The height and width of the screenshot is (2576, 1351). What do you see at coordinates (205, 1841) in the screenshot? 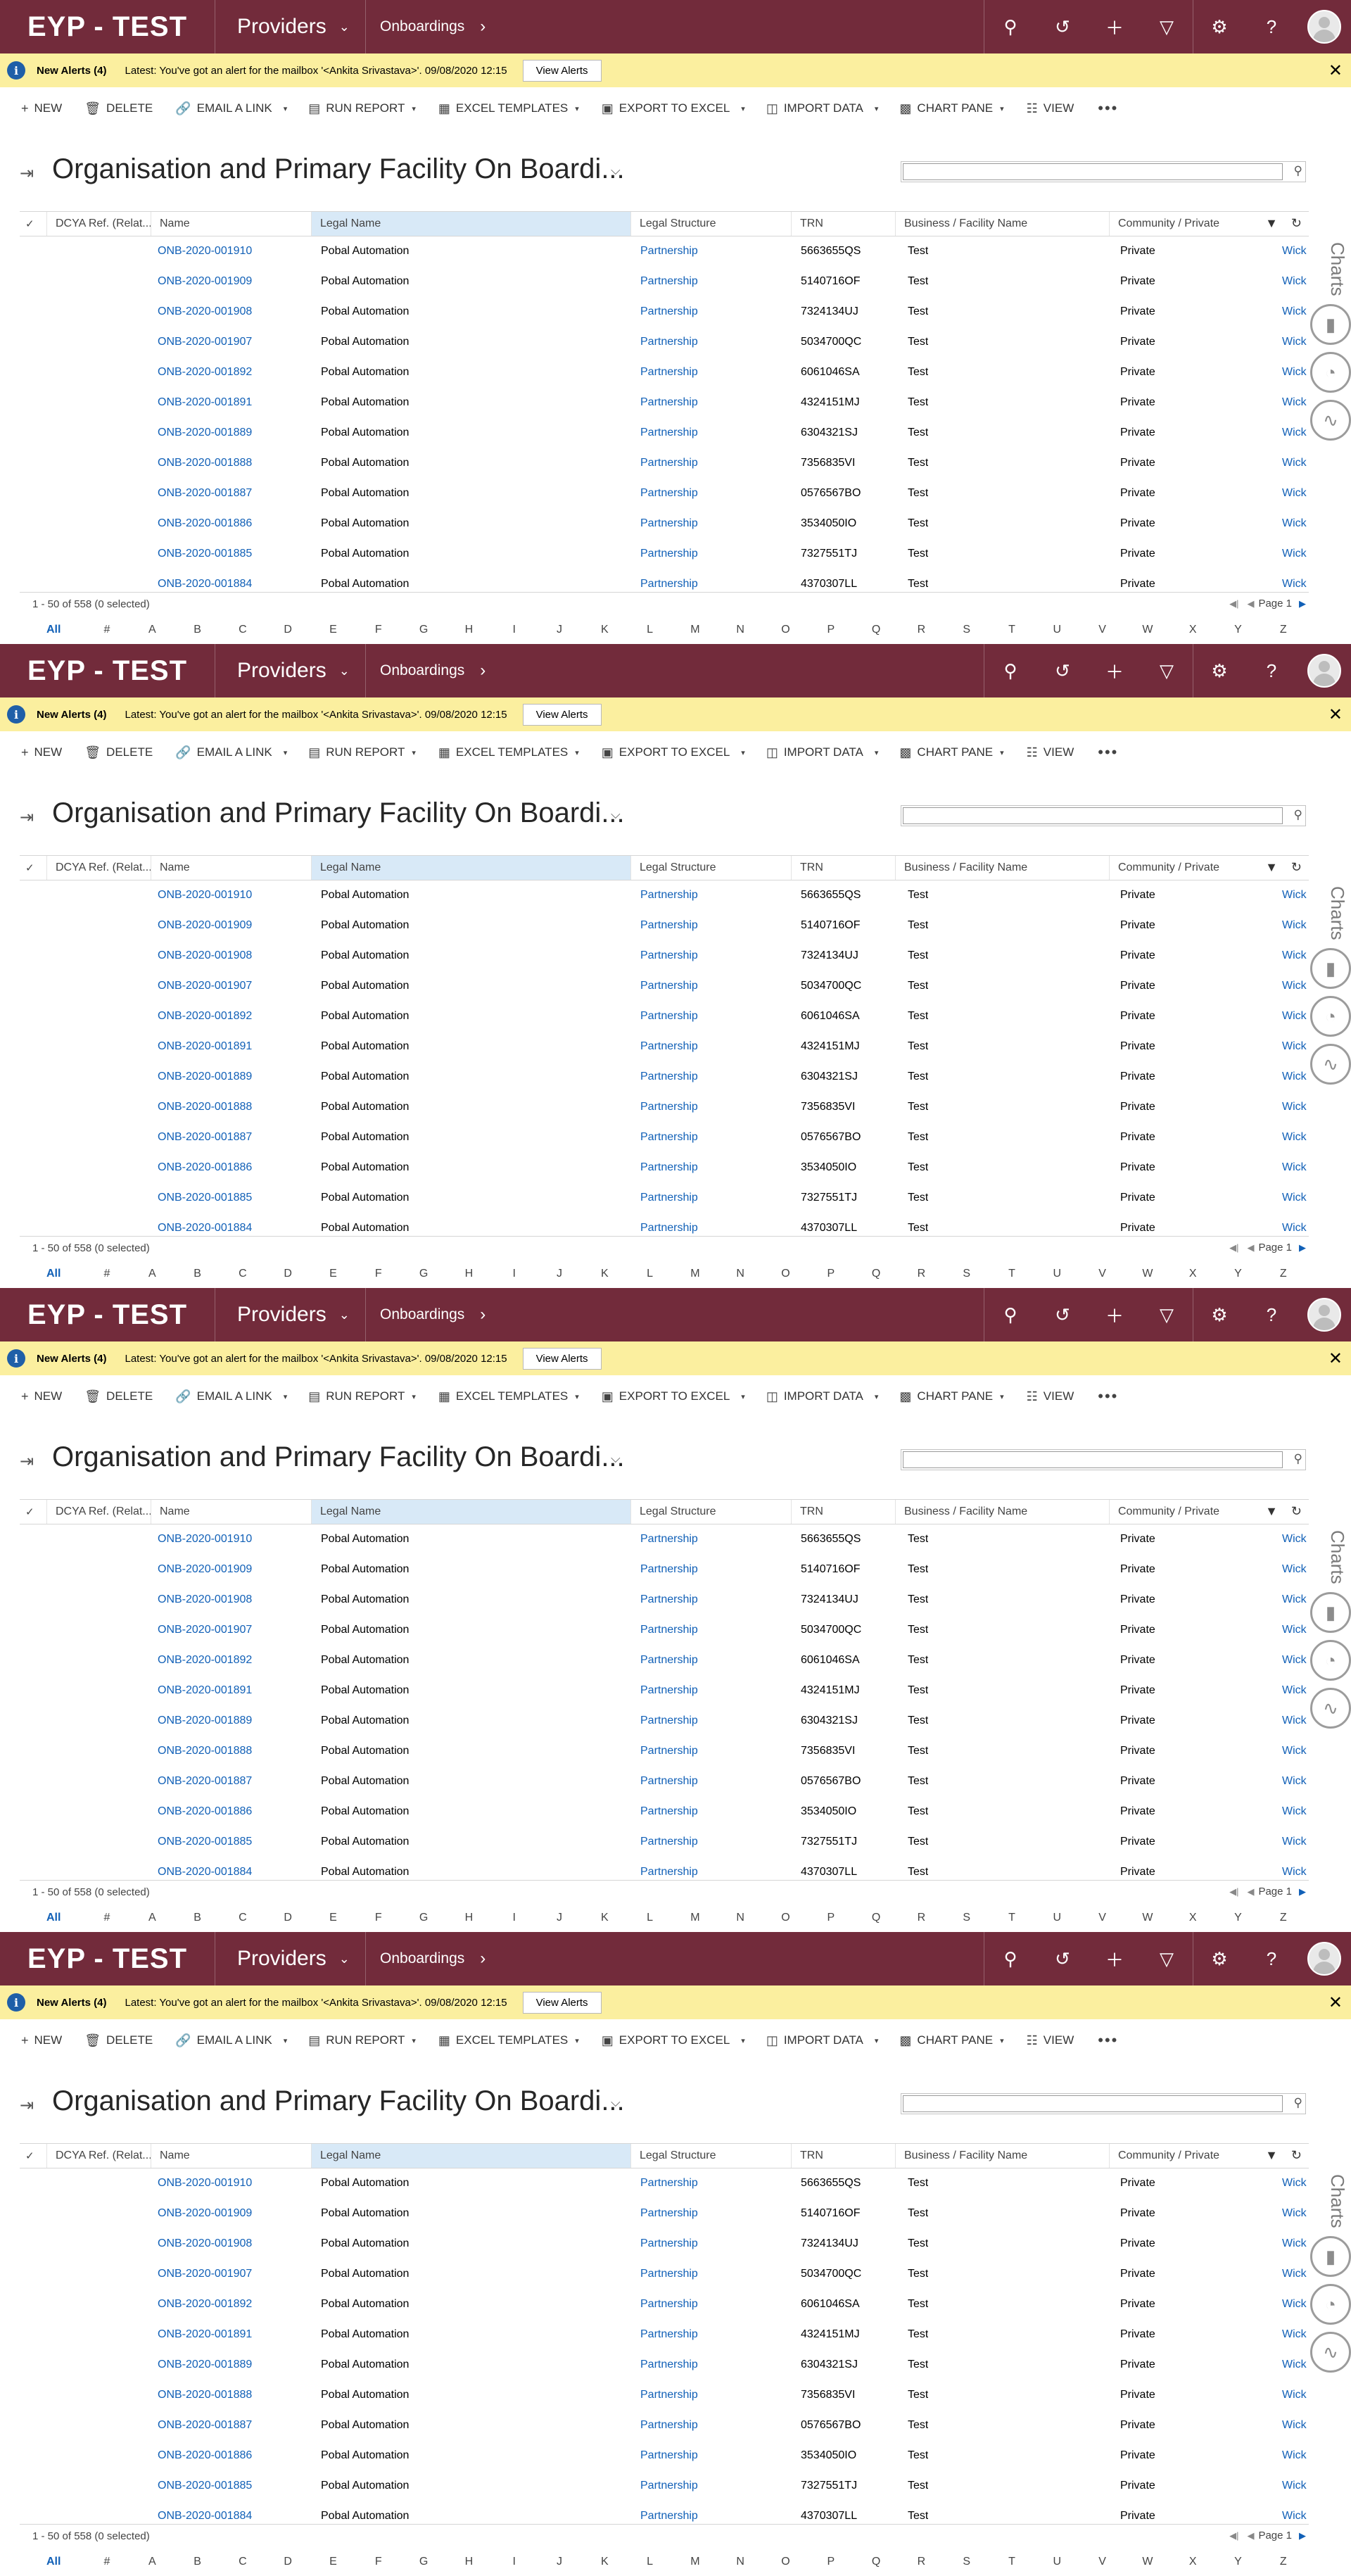
I see `record-name-link: ONB-2020-001885` at bounding box center [205, 1841].